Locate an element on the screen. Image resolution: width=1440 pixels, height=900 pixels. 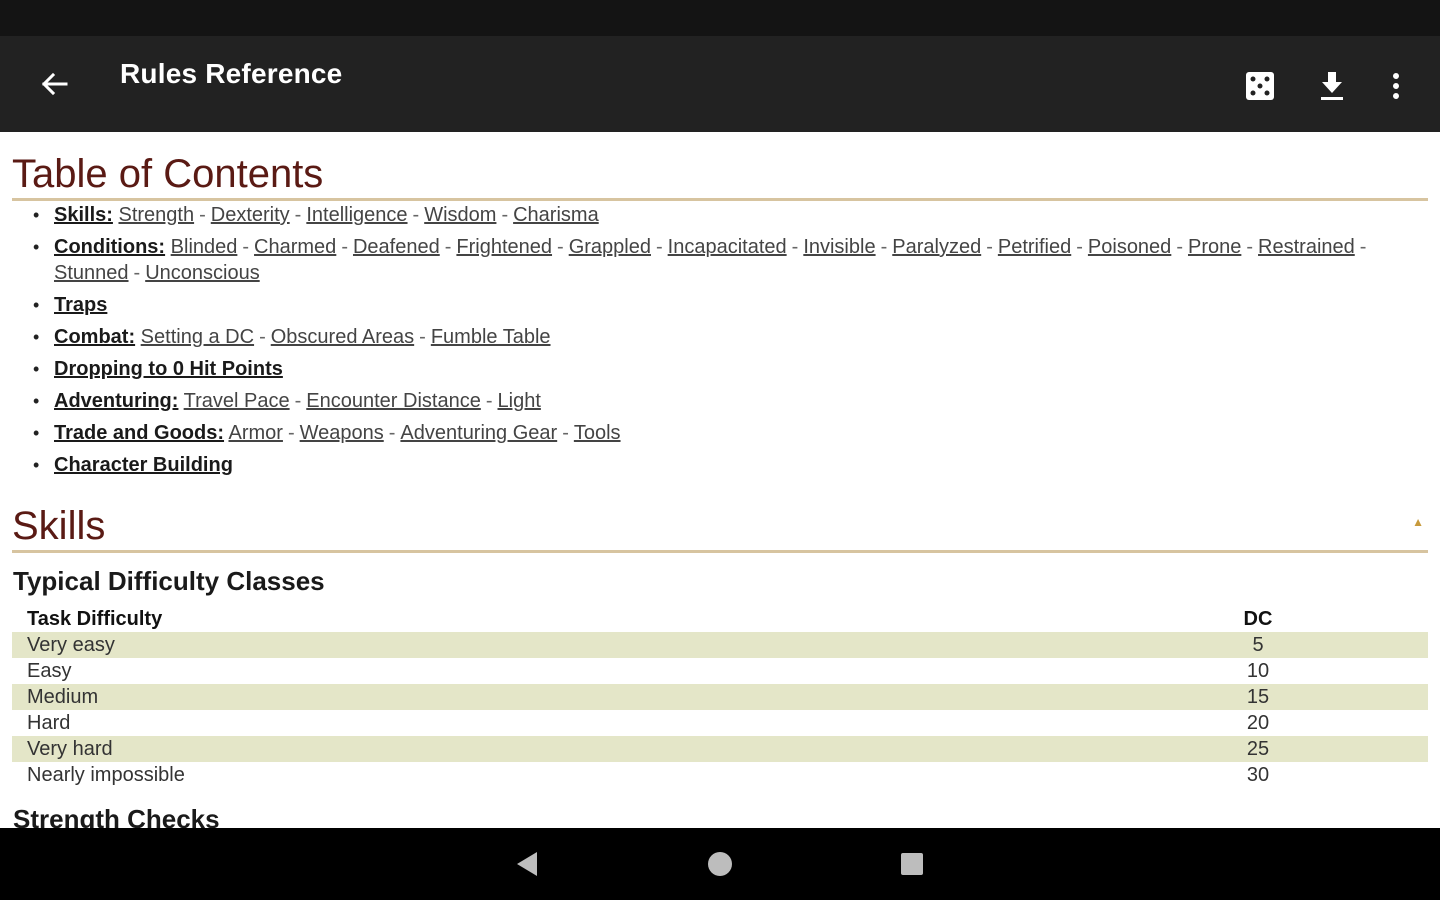
back-button is located at coordinates (54, 84).